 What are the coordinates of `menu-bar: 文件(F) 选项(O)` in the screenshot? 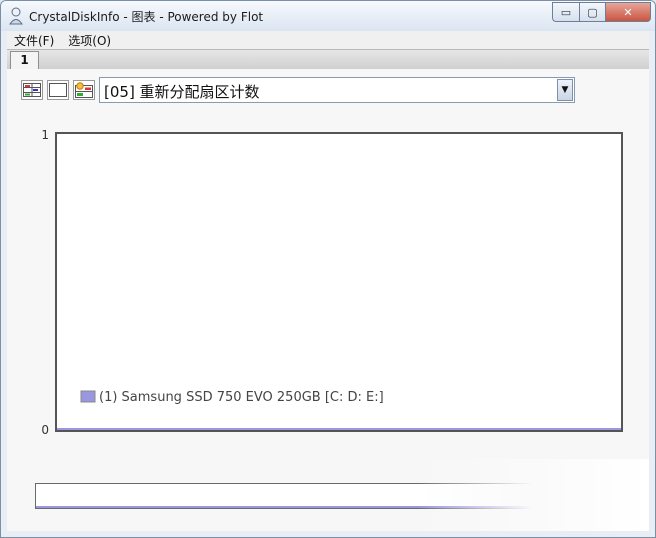 It's located at (328, 40).